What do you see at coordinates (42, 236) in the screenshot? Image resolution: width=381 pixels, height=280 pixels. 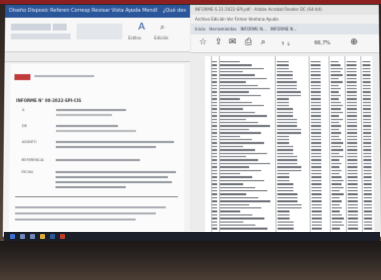 I see `folder-icon` at bounding box center [42, 236].